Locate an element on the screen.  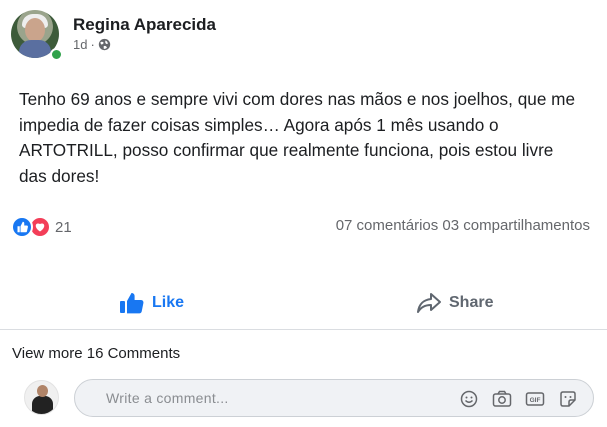
like-button-label: Like is located at coordinates (168, 302).